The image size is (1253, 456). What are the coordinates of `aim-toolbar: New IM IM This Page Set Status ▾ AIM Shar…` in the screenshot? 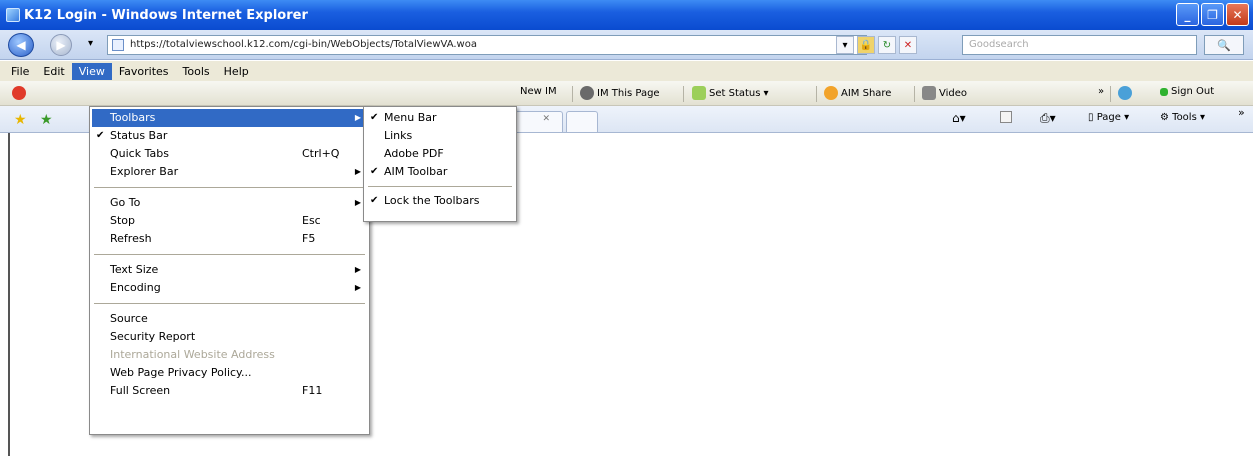 It's located at (626, 93).